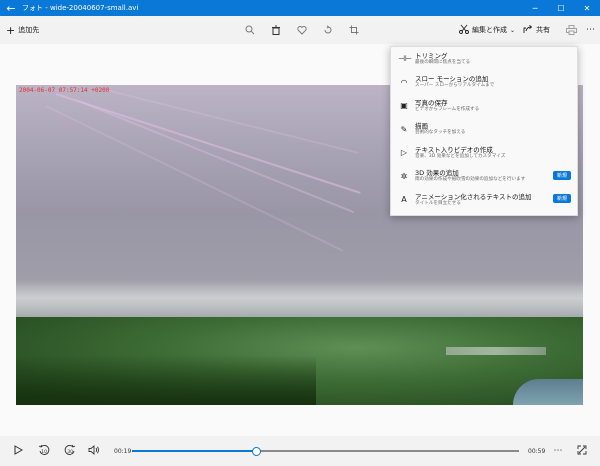 This screenshot has height=466, width=600. Describe the element at coordinates (438, 203) in the screenshot. I see `menu-item-description: タイトルを目立たせる` at that location.